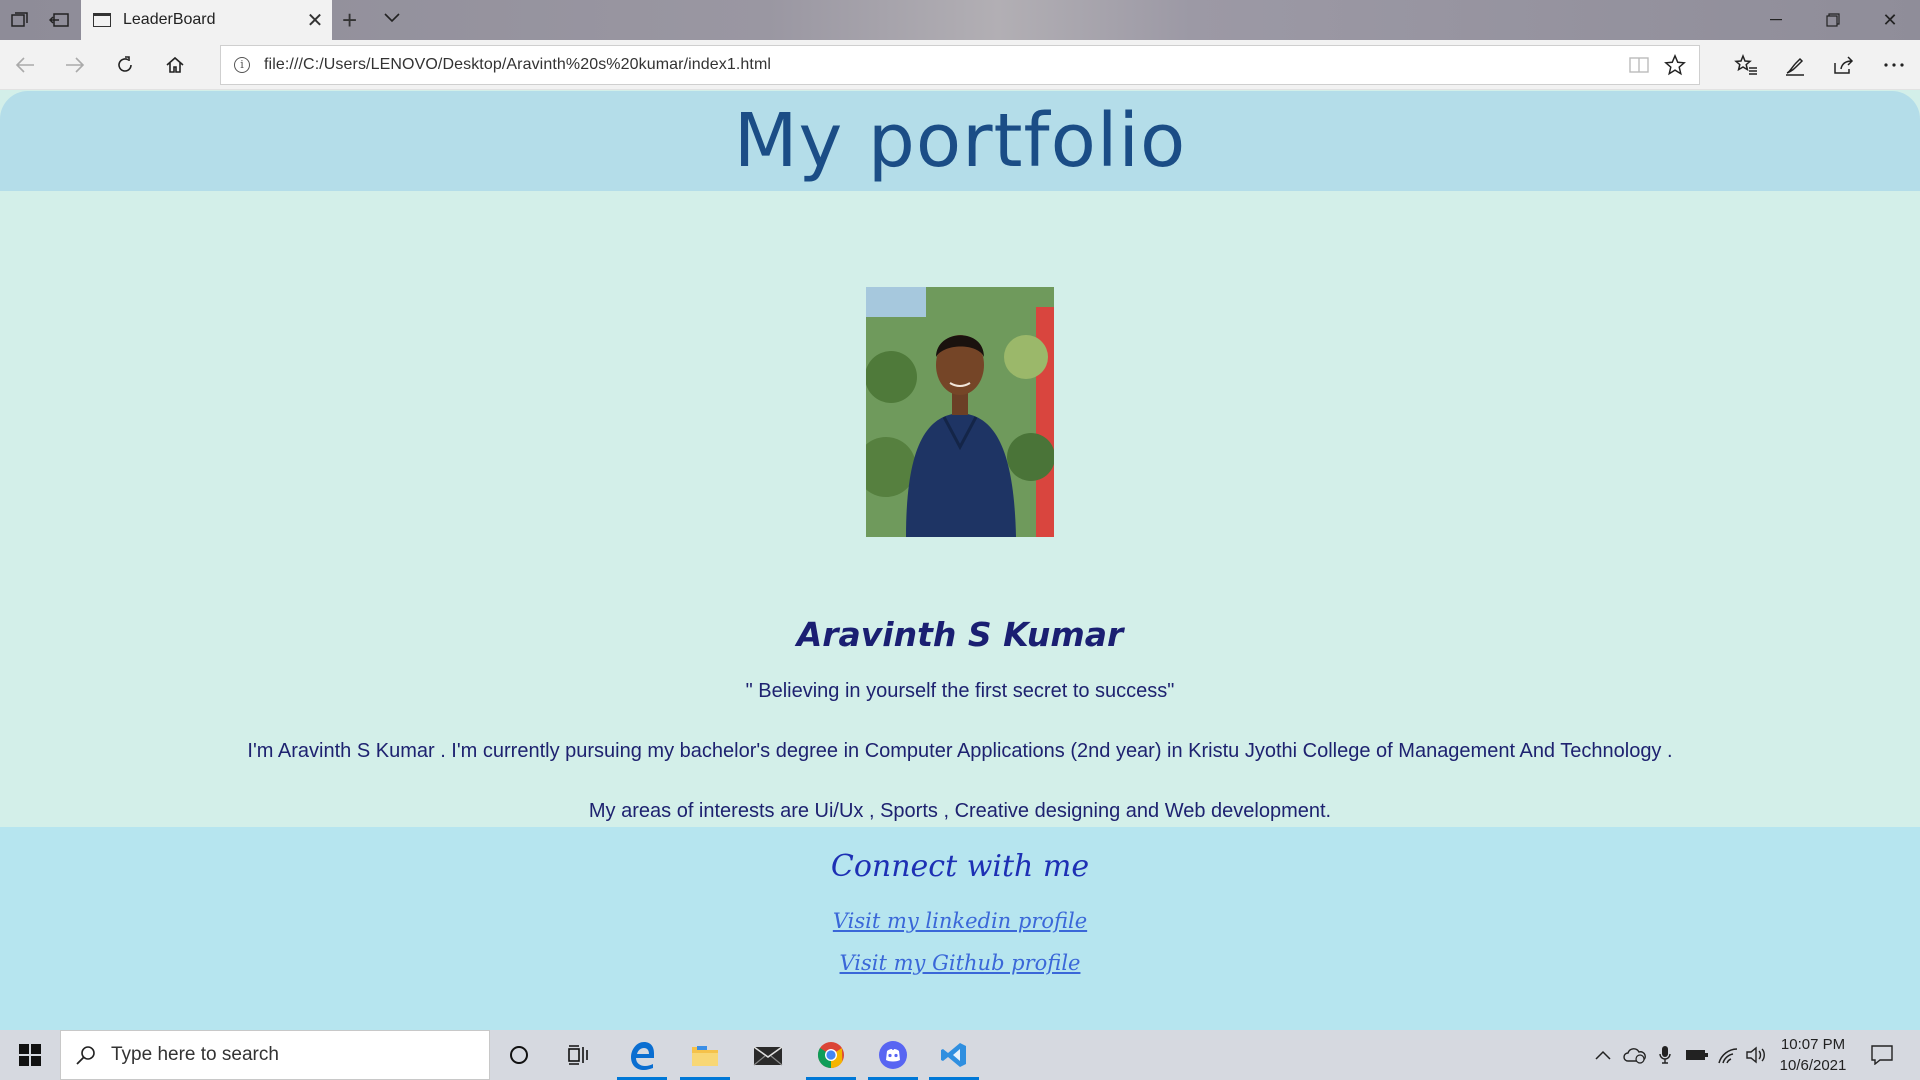 This screenshot has width=1920, height=1080. I want to click on refresh-icon, so click(125, 65).